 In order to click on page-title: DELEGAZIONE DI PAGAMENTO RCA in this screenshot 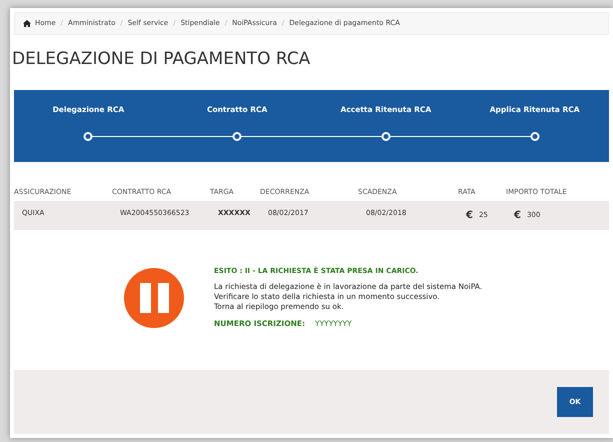, I will do `click(162, 59)`.